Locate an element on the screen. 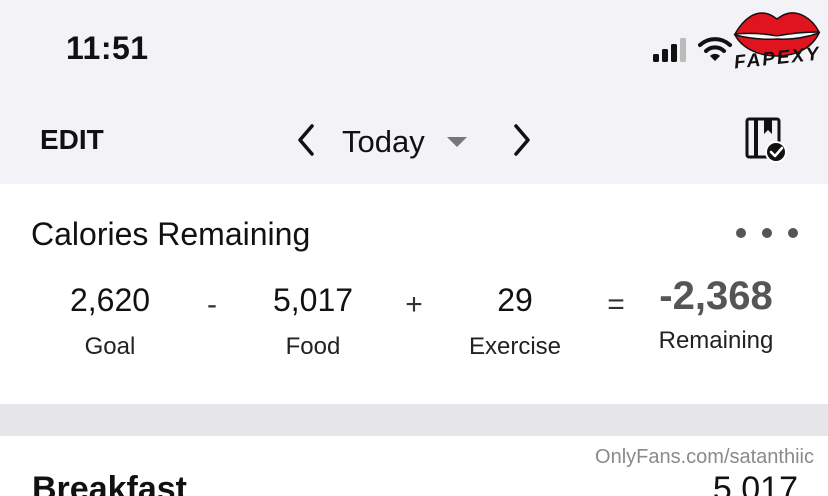 The image size is (828, 496). remaining-value: -2,368 is located at coordinates (716, 296).